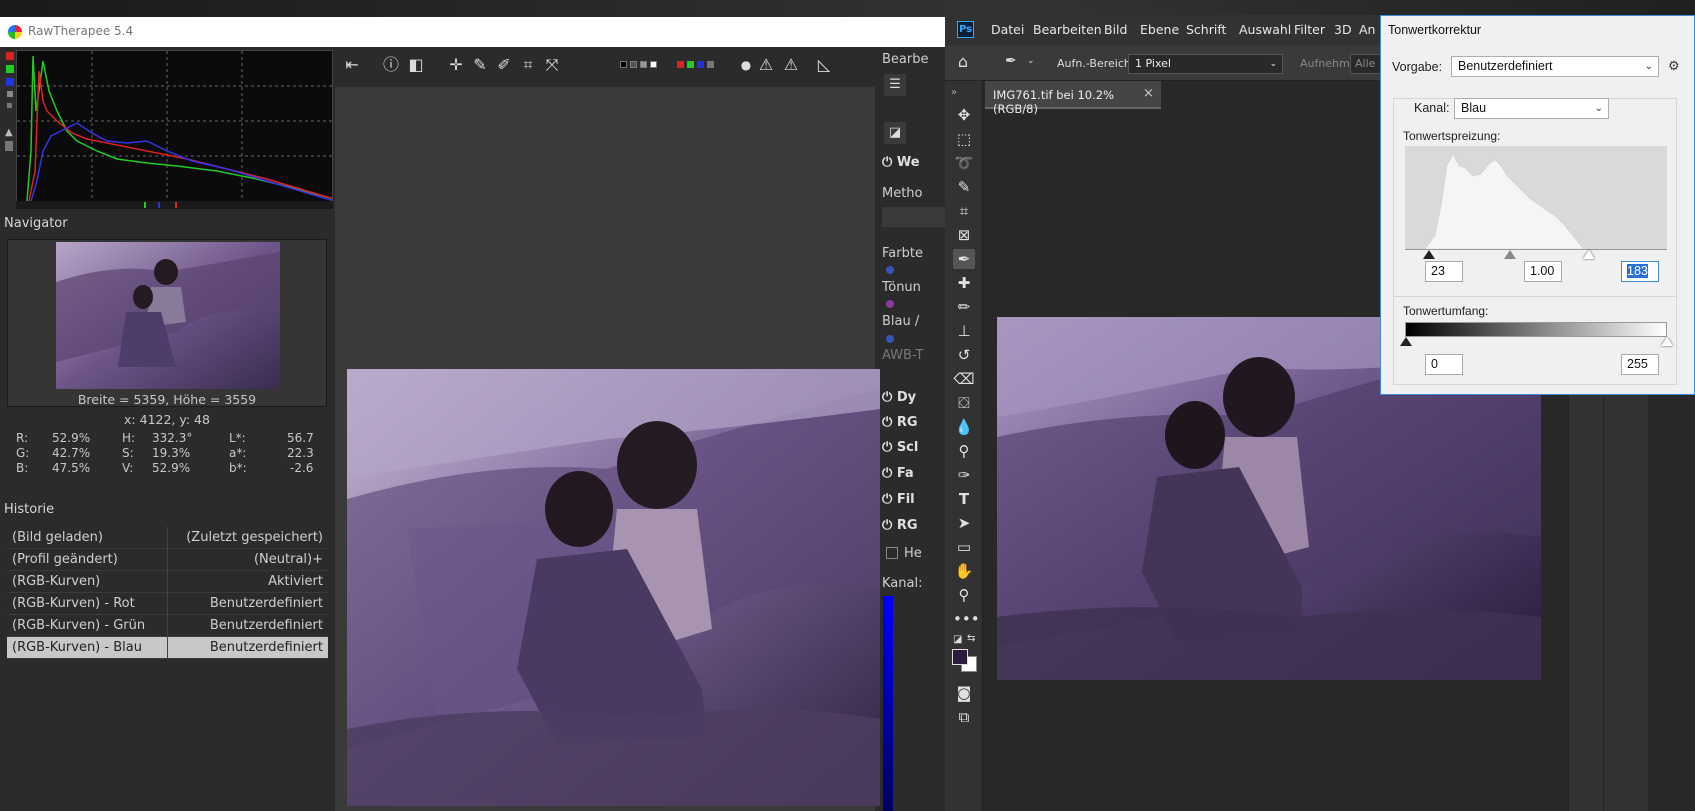 Image resolution: width=1695 pixels, height=811 pixels. I want to click on input-gamma-field: 1.00, so click(1543, 271).